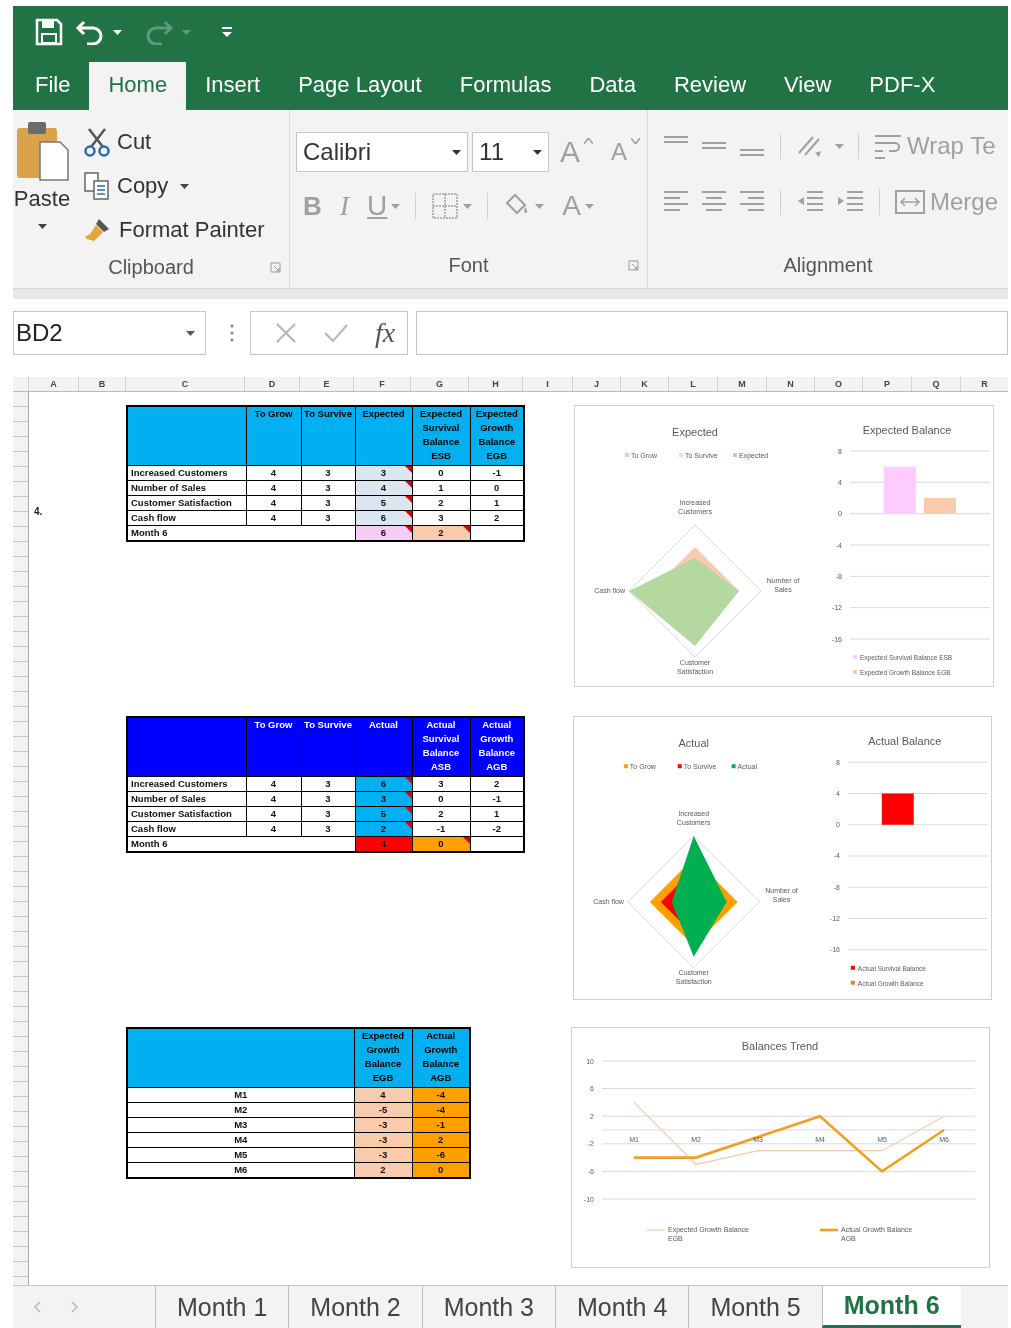 This screenshot has height=1328, width=1011. I want to click on row-label: M3, so click(240, 1124).